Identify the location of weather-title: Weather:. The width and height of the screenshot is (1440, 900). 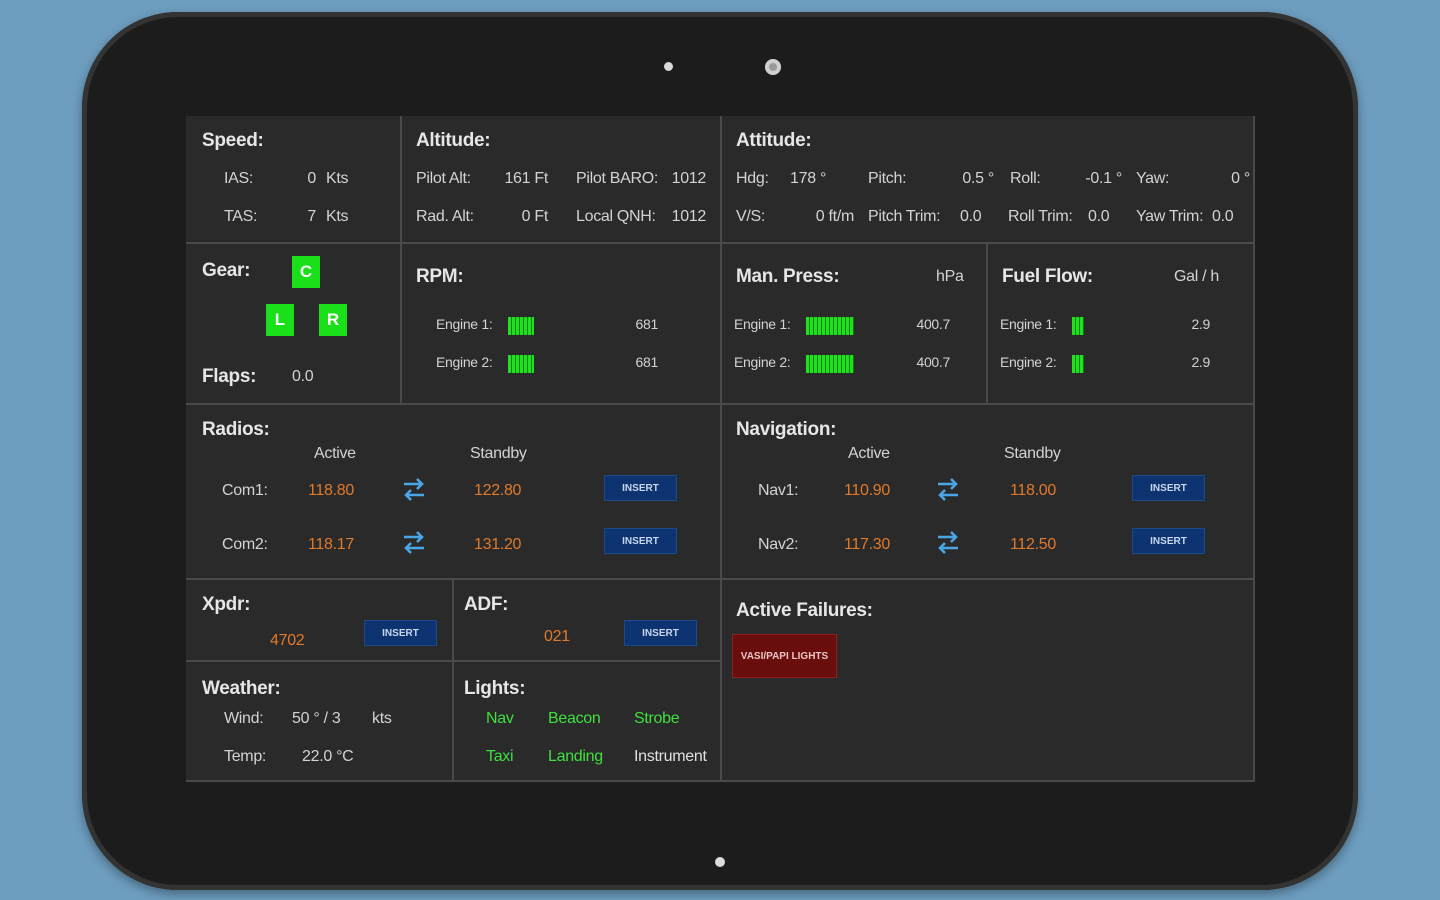
(241, 688).